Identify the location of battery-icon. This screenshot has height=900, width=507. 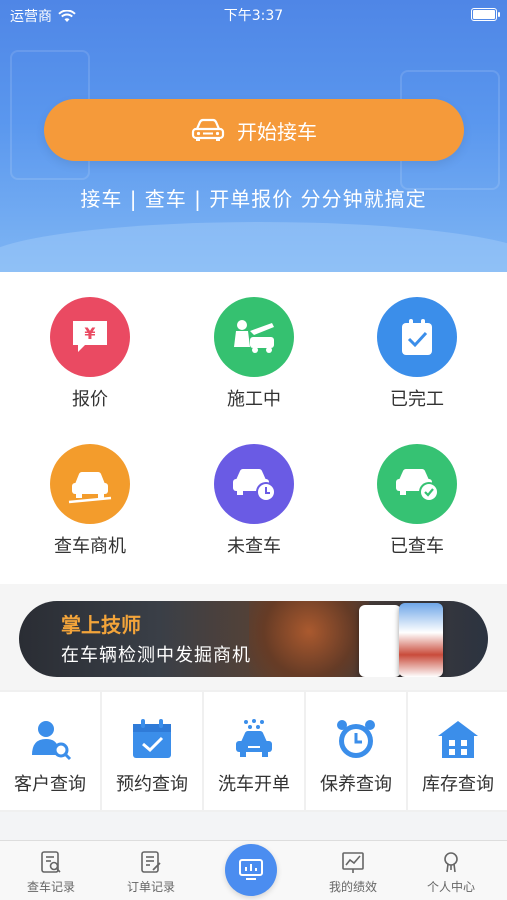
(485, 14).